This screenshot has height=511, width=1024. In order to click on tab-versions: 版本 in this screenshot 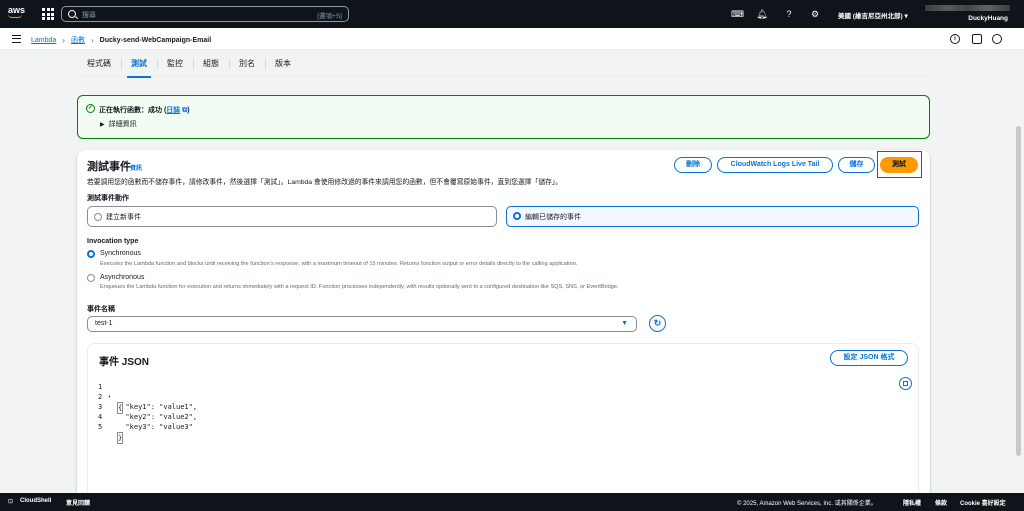, I will do `click(283, 63)`.